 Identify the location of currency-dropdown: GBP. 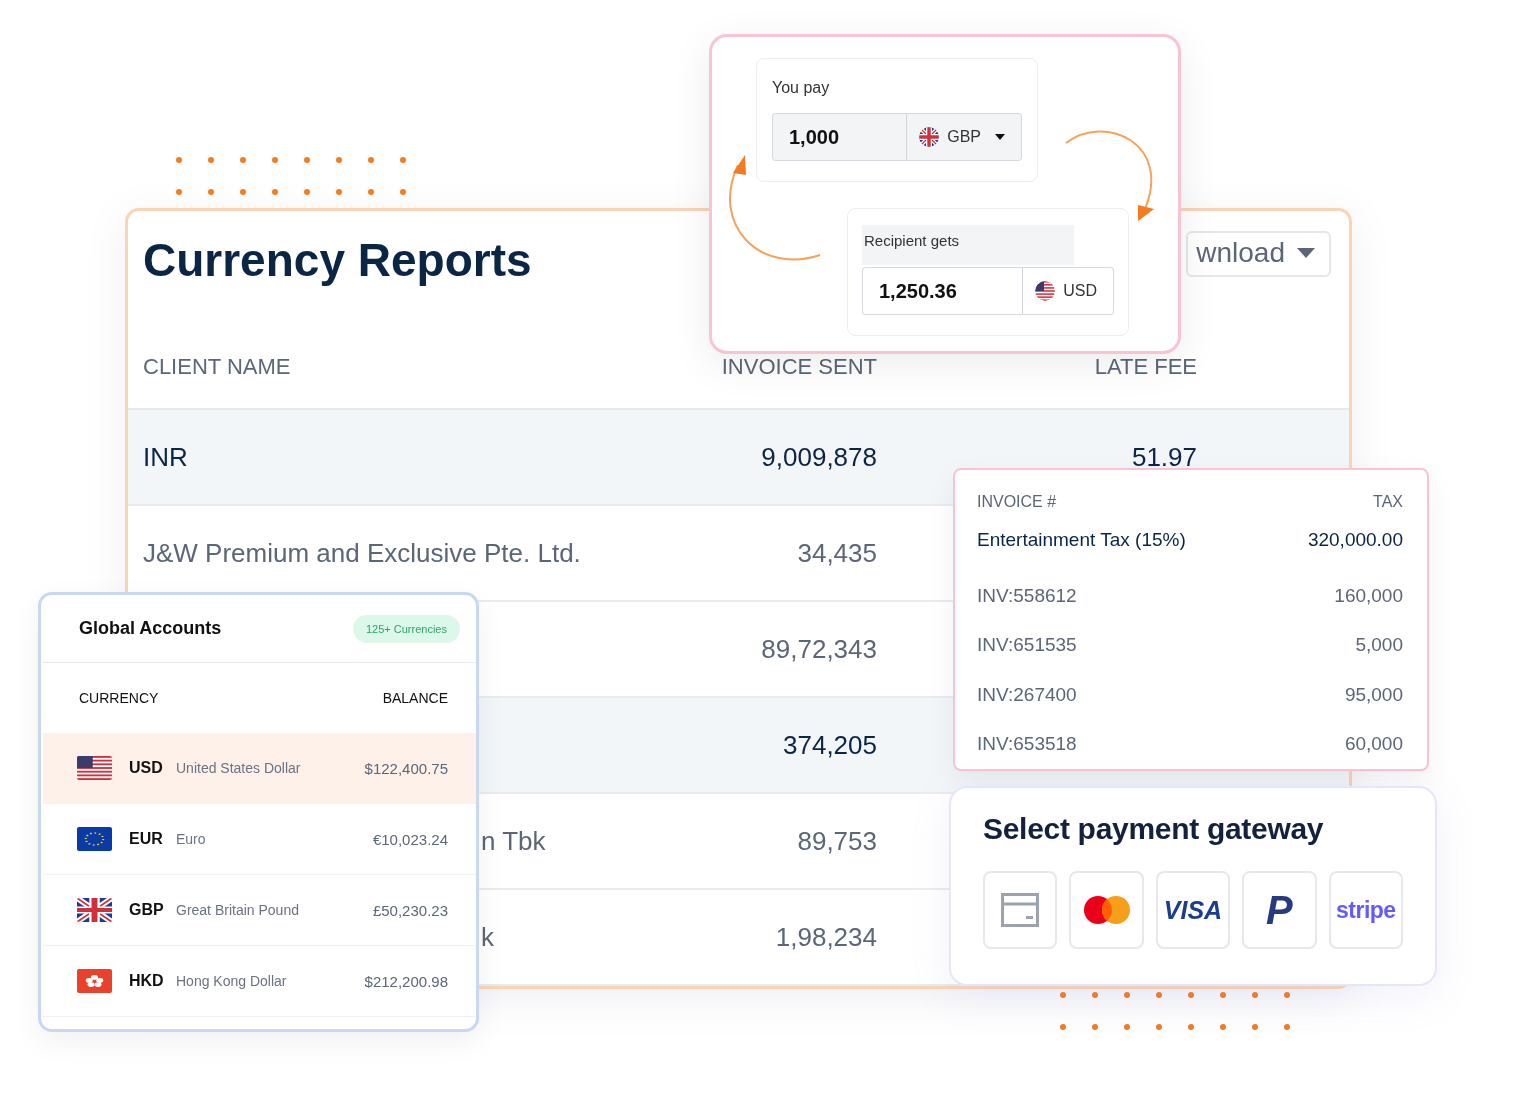
(964, 137).